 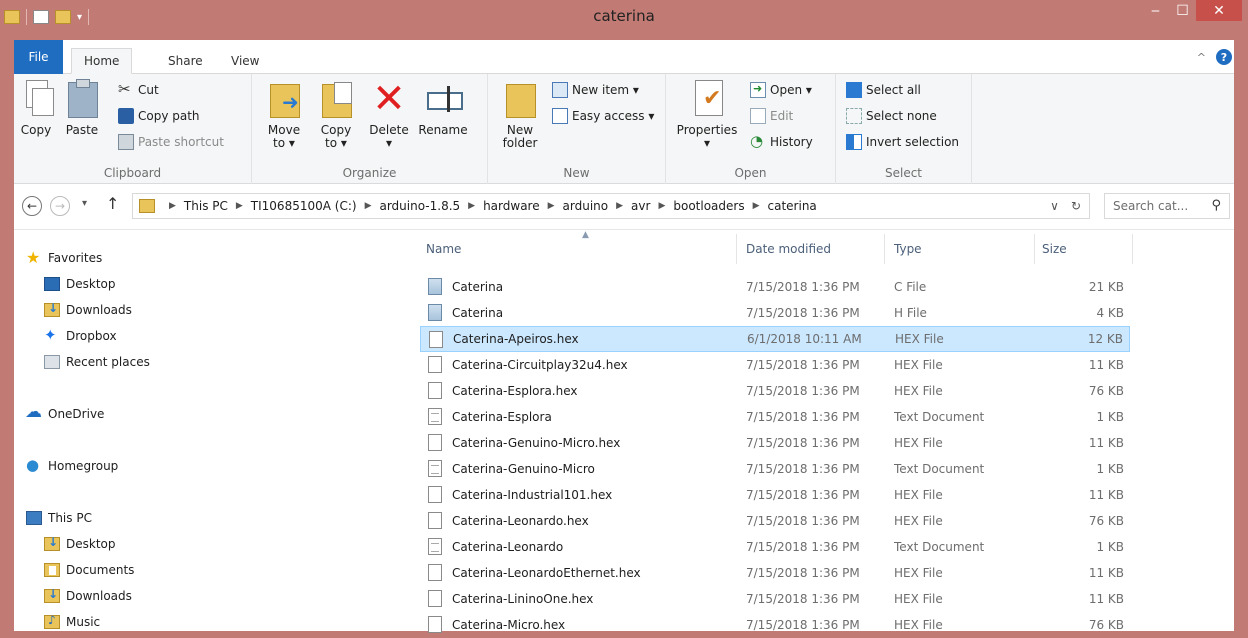 I want to click on nav-pc-desktop: Desktop, so click(x=80, y=544).